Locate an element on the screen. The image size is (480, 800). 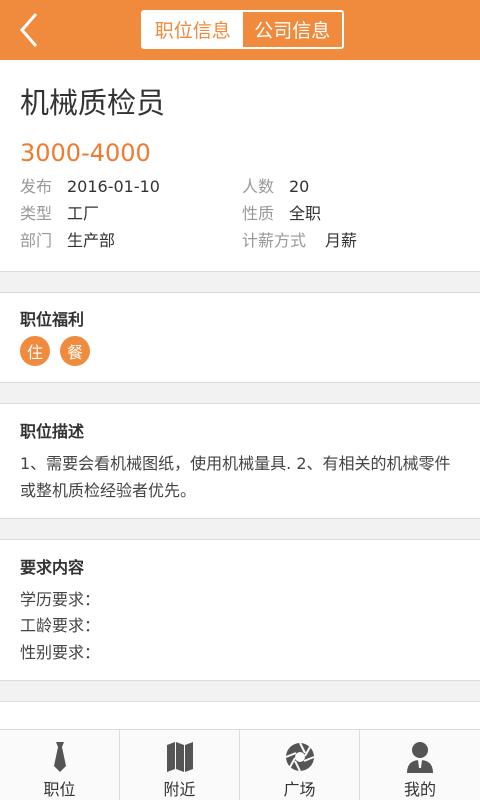
top-navbar: 职位信息 公司信息 is located at coordinates (240, 30).